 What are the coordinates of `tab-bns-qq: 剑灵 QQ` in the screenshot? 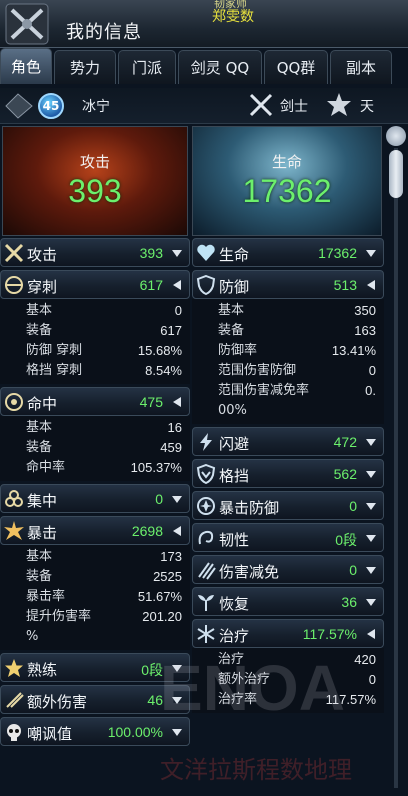 It's located at (220, 67).